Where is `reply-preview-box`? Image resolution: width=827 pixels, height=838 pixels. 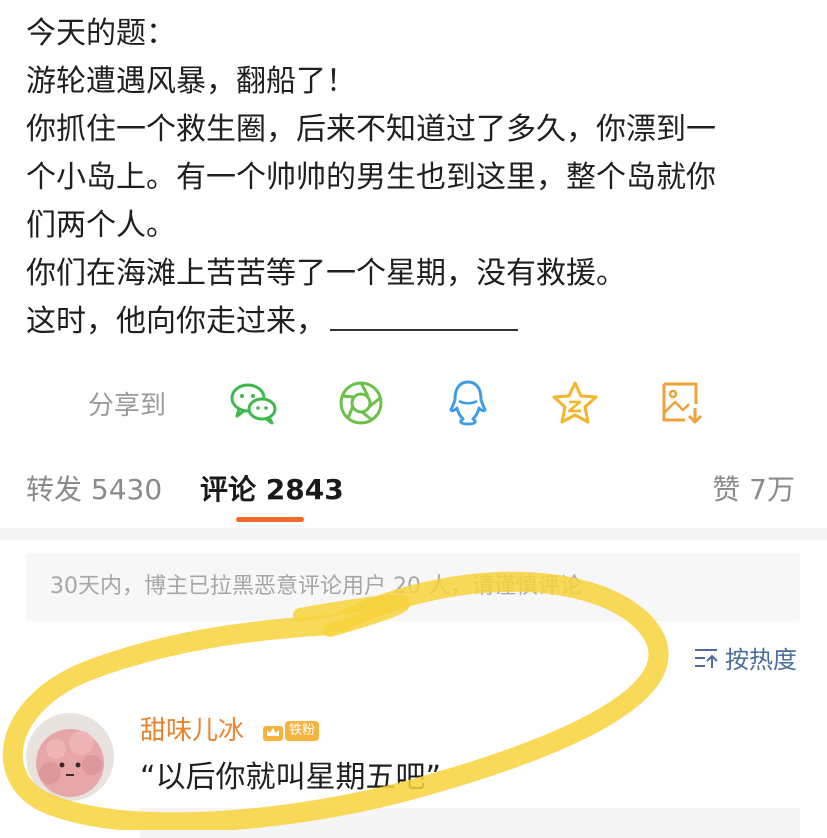 reply-preview-box is located at coordinates (470, 823).